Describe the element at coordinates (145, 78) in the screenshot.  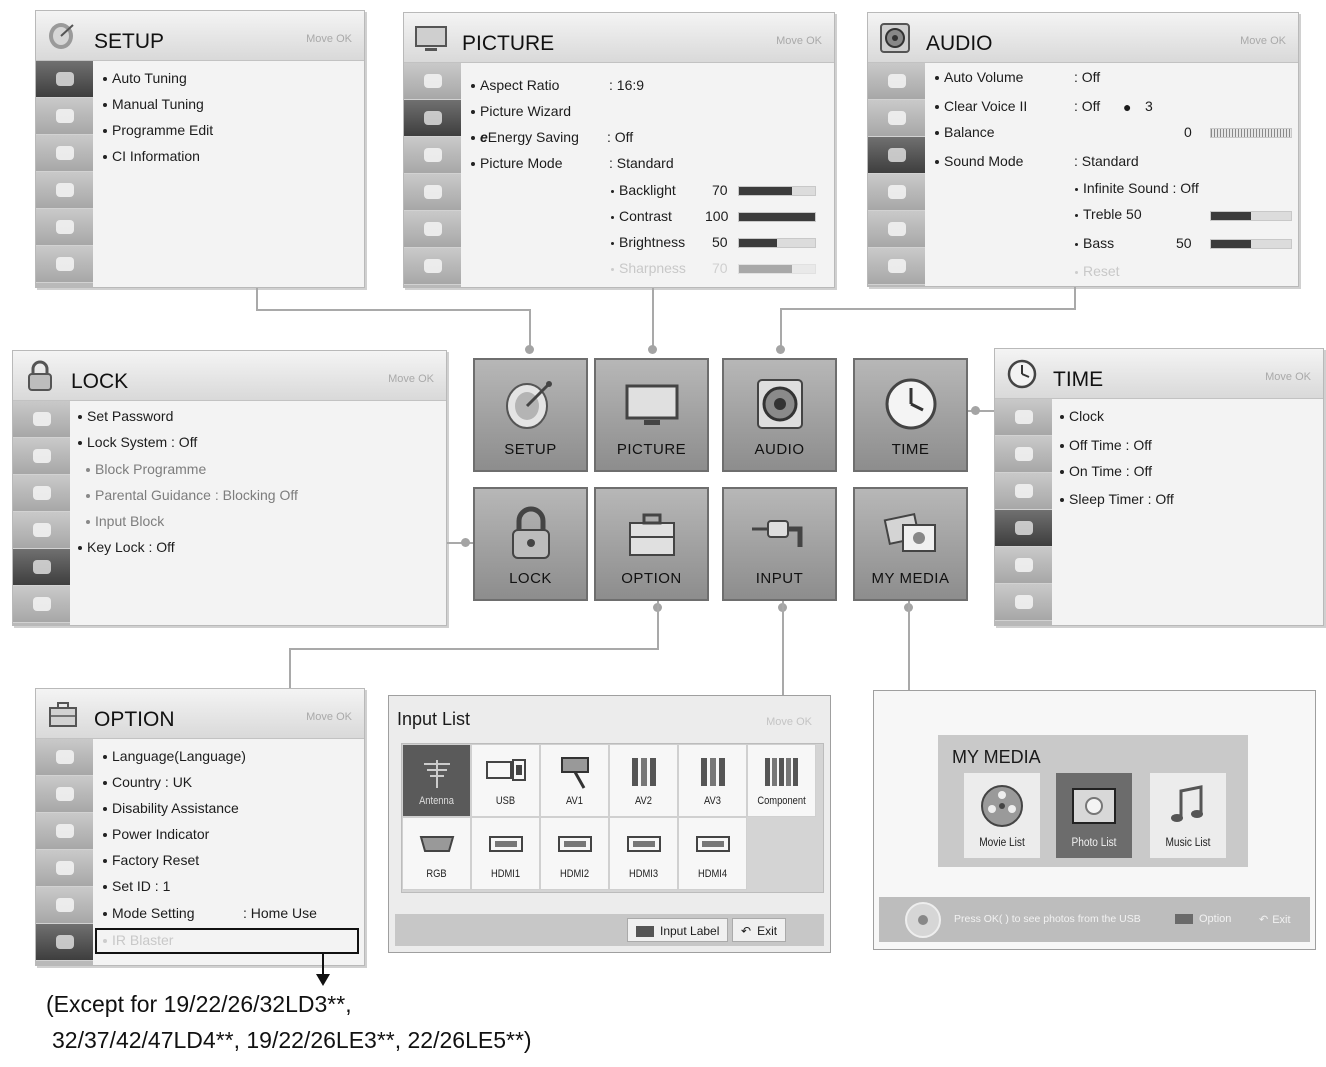
I see `setup-item-auto-tuning: Auto Tuning` at that location.